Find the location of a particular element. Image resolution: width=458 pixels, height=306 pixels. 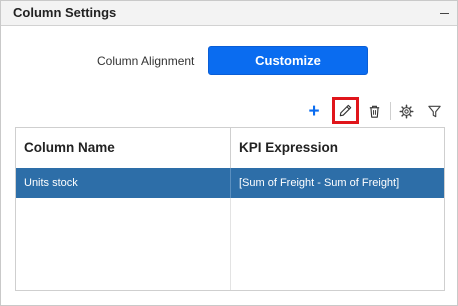

filter-icon is located at coordinates (434, 111).